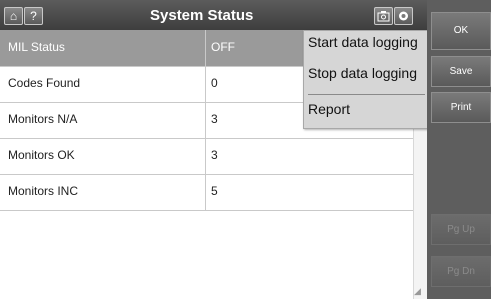 The width and height of the screenshot is (491, 299). What do you see at coordinates (461, 229) in the screenshot?
I see `page-up-button: Pg Up` at bounding box center [461, 229].